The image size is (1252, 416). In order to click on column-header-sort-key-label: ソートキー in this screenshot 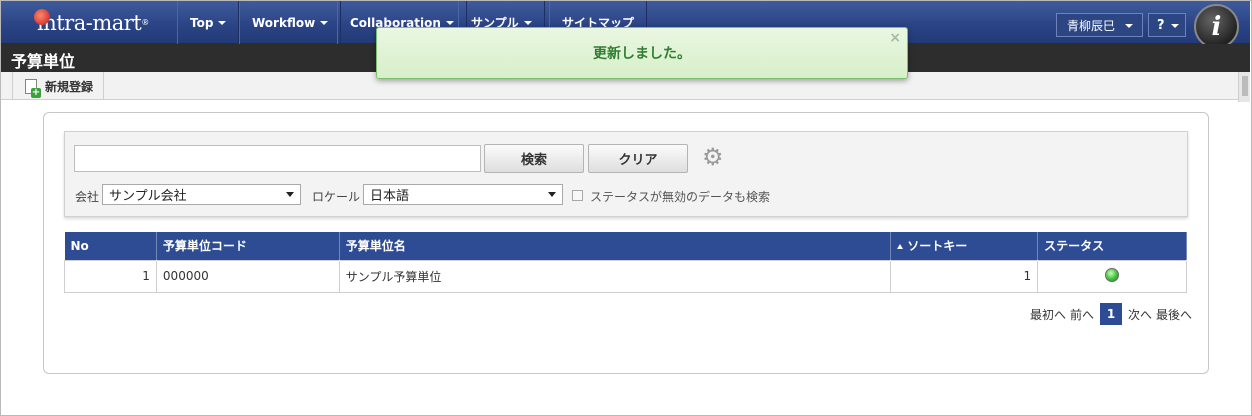, I will do `click(937, 246)`.